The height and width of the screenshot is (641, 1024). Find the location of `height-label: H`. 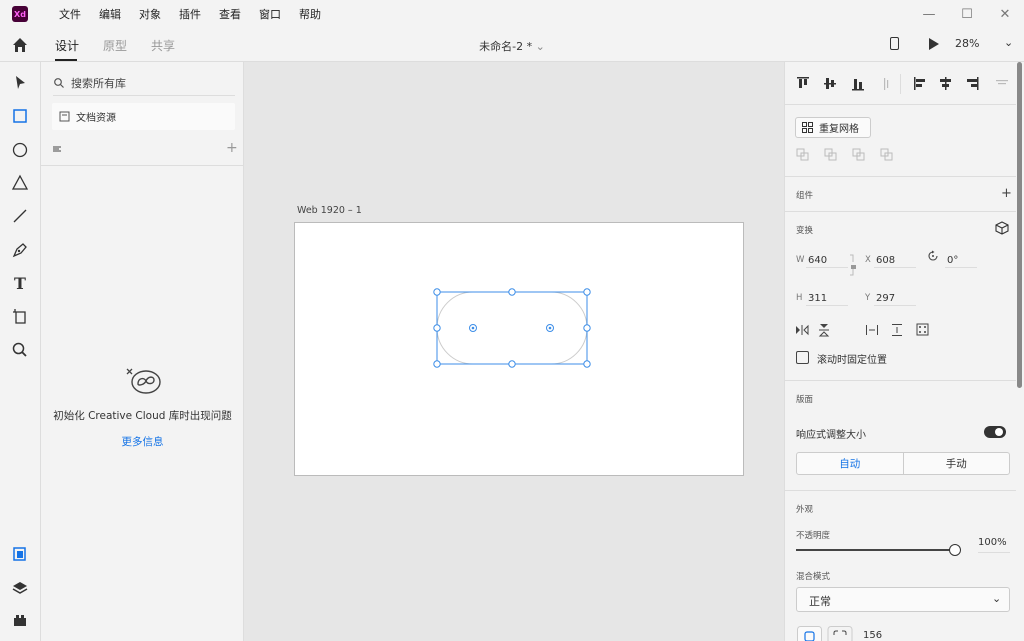

height-label: H is located at coordinates (799, 298).